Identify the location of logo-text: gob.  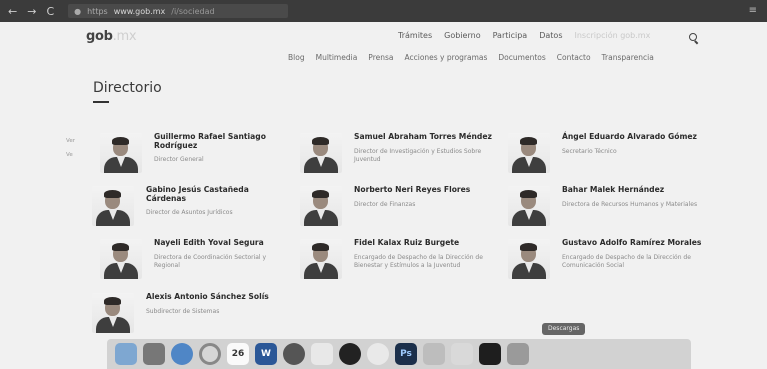
(99, 36).